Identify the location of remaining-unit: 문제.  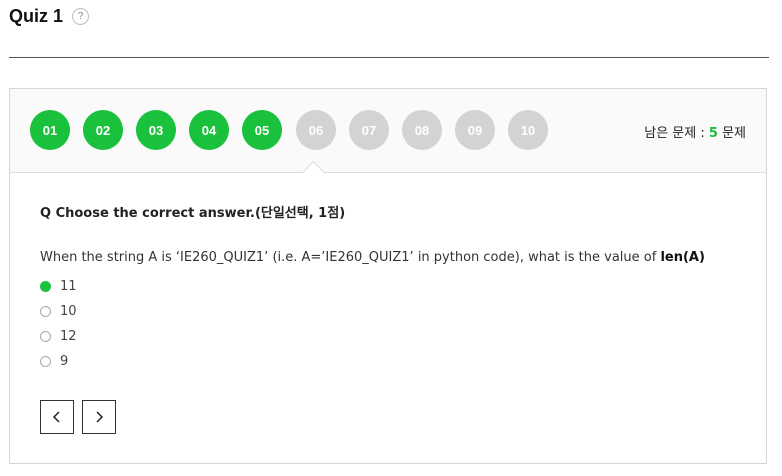
(734, 133).